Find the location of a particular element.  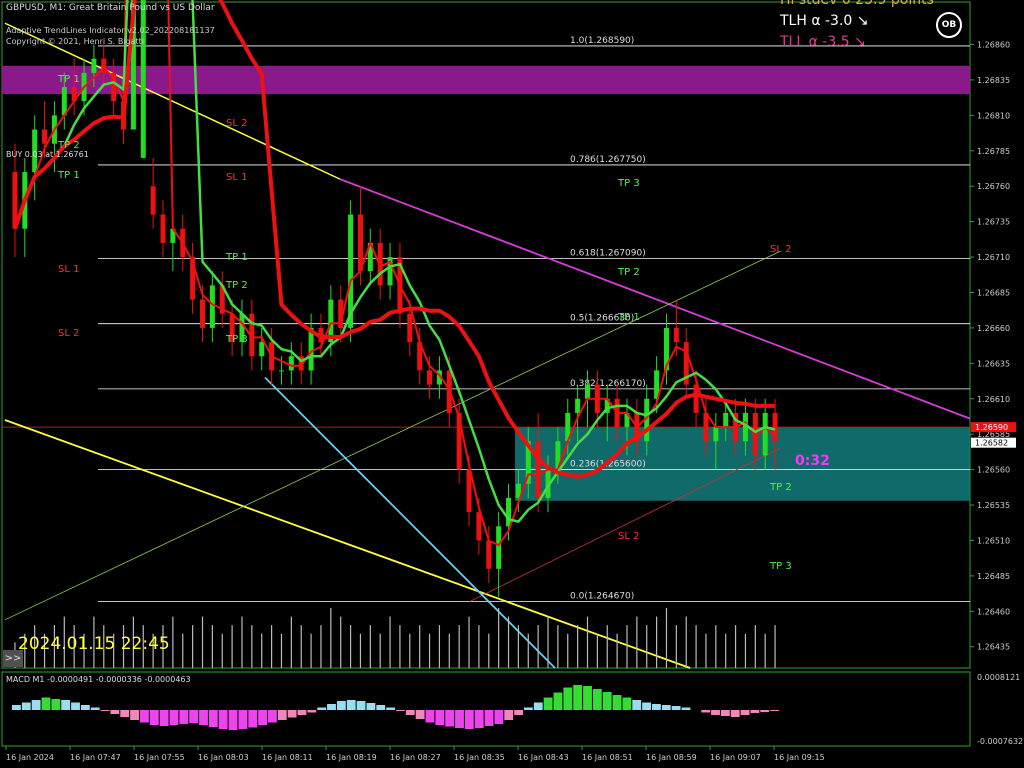

y-tick-label: 1.26460 is located at coordinates (993, 611).